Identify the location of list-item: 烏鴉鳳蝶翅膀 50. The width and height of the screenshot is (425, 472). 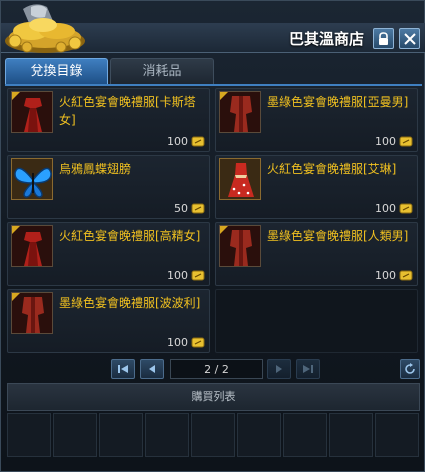
(108, 187).